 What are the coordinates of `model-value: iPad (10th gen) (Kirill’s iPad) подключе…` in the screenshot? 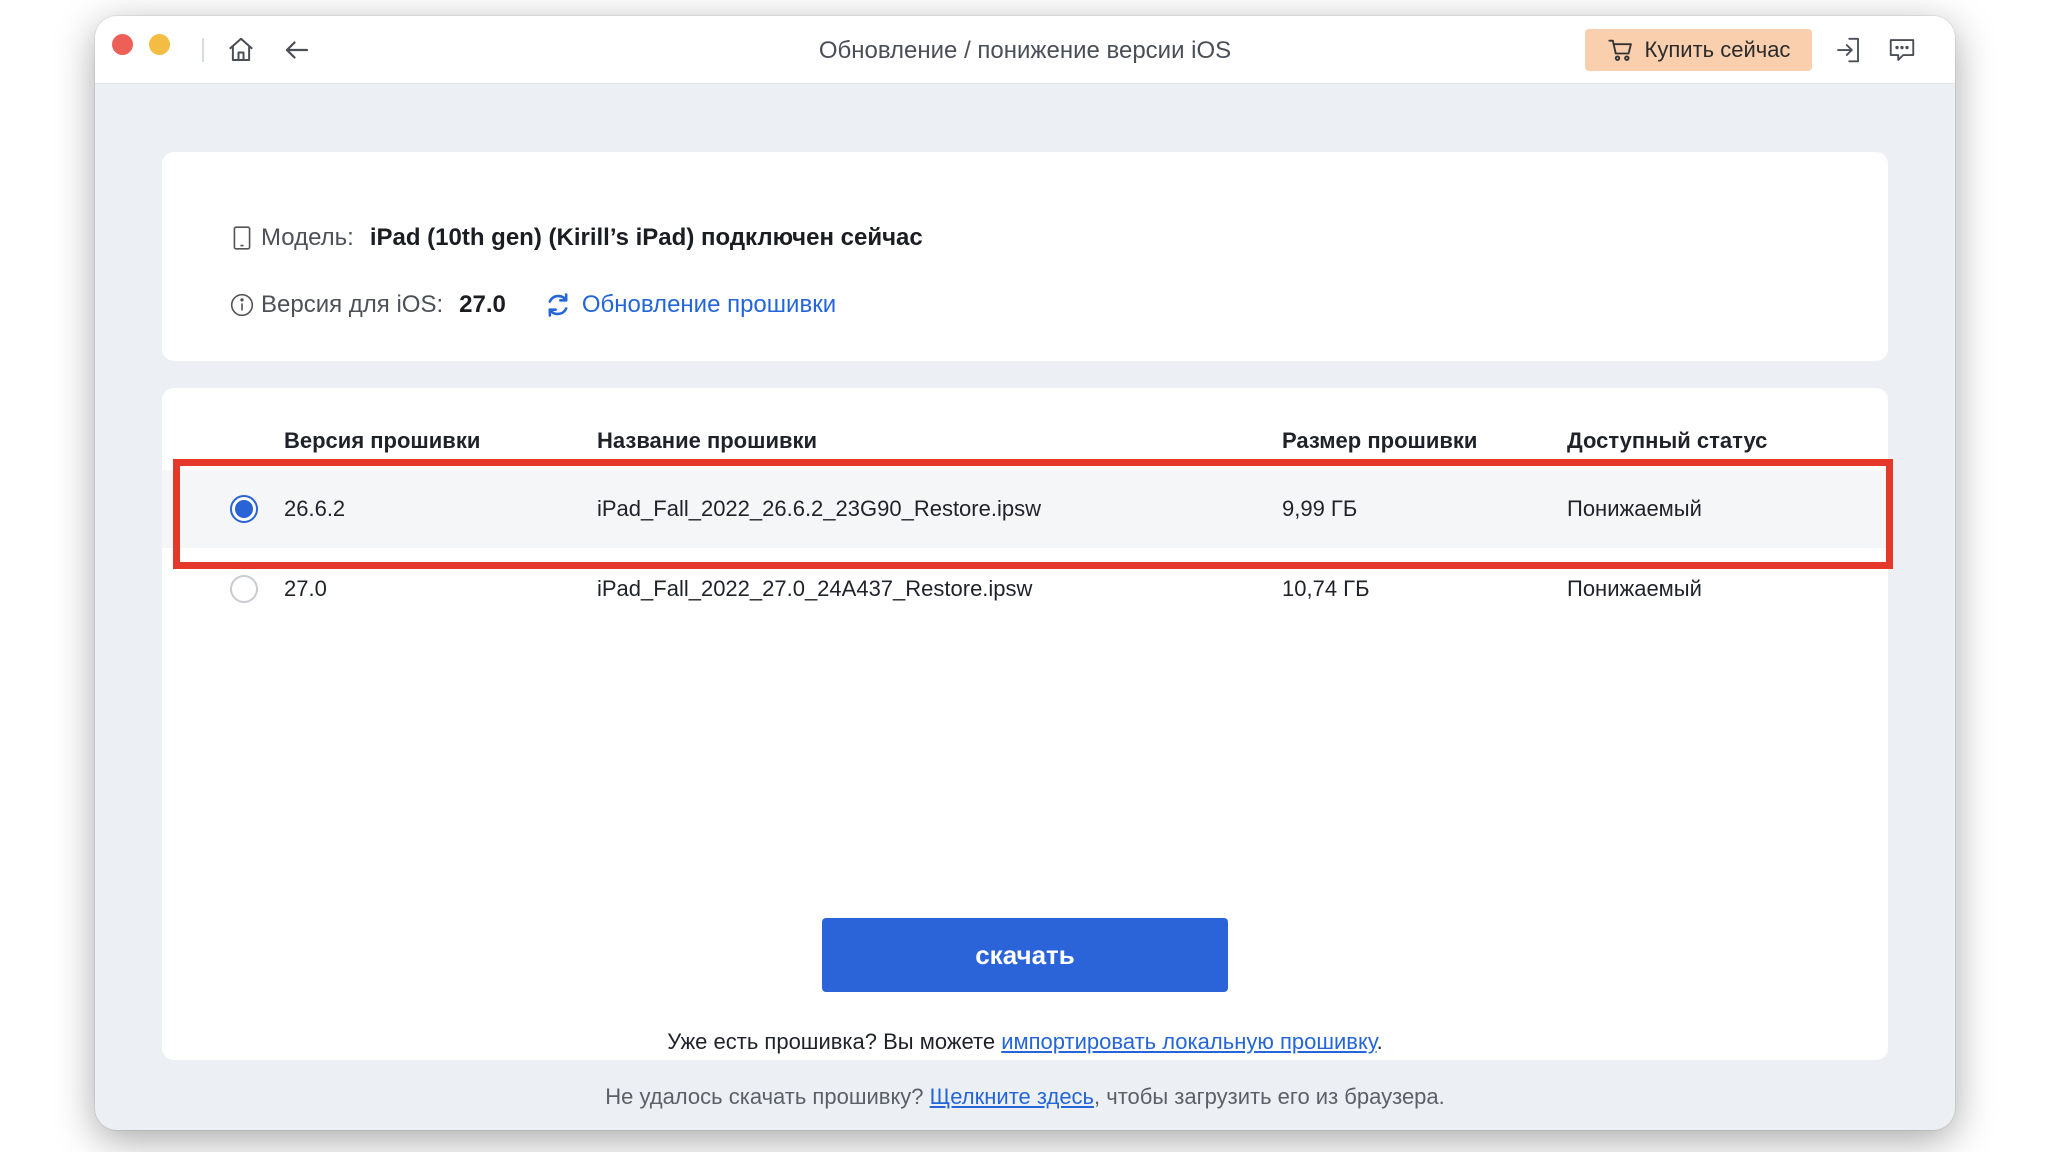 It's located at (646, 237).